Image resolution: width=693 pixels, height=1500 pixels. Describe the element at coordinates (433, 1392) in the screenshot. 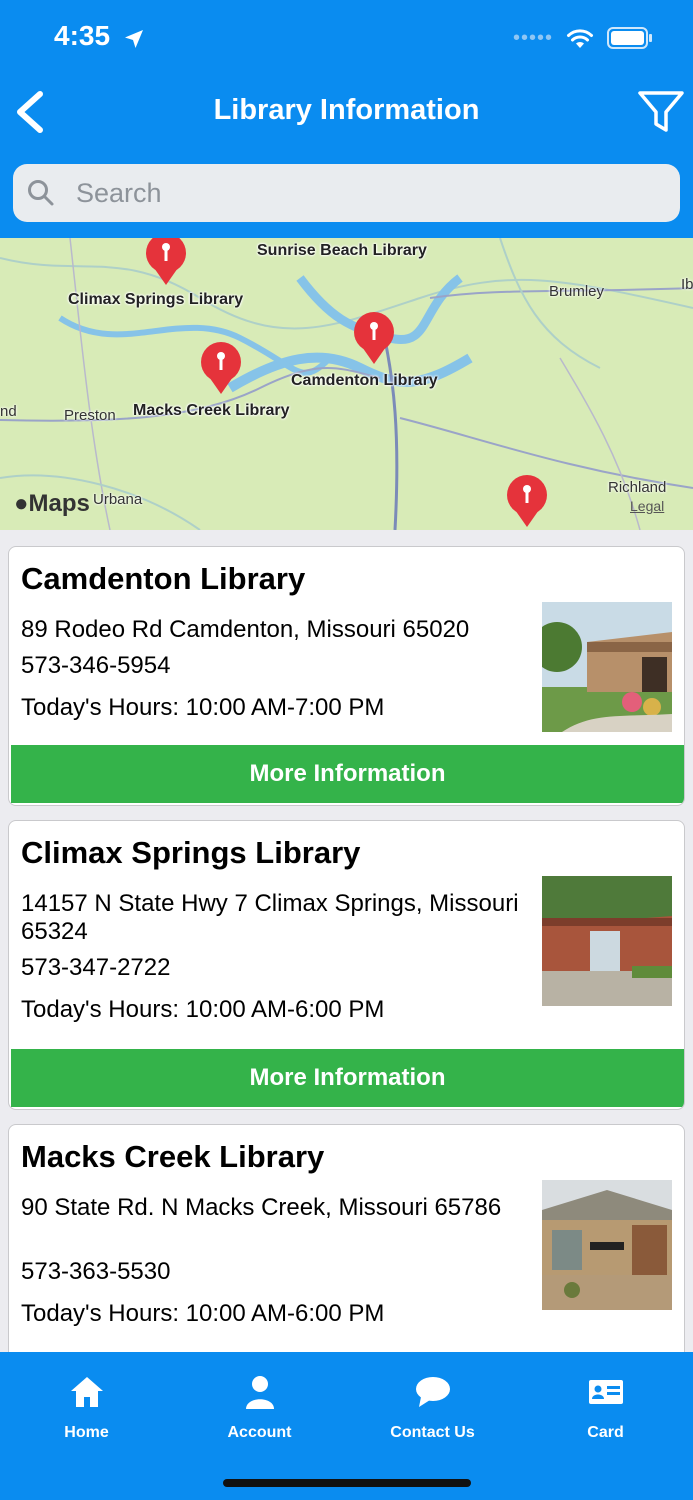

I see `chat-bubble-icon` at that location.